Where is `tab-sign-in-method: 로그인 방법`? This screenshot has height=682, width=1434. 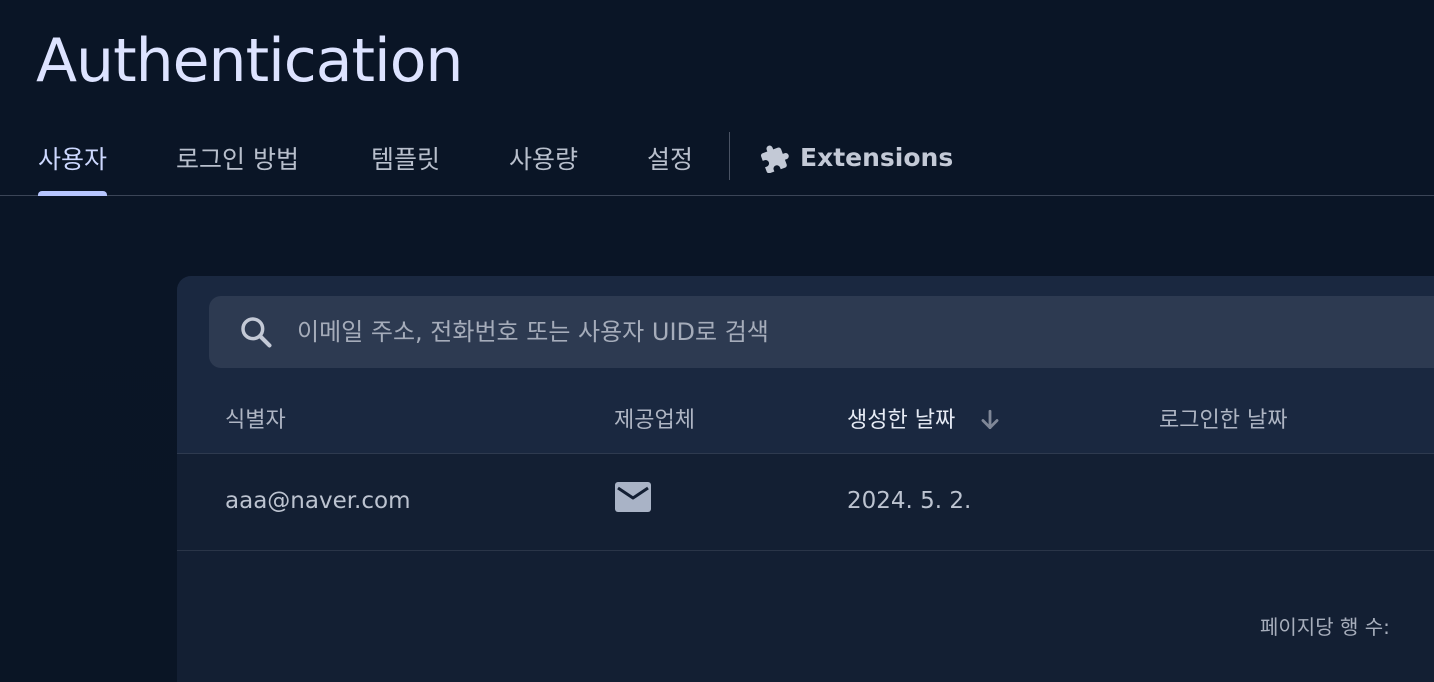
tab-sign-in-method: 로그인 방법 is located at coordinates (237, 157).